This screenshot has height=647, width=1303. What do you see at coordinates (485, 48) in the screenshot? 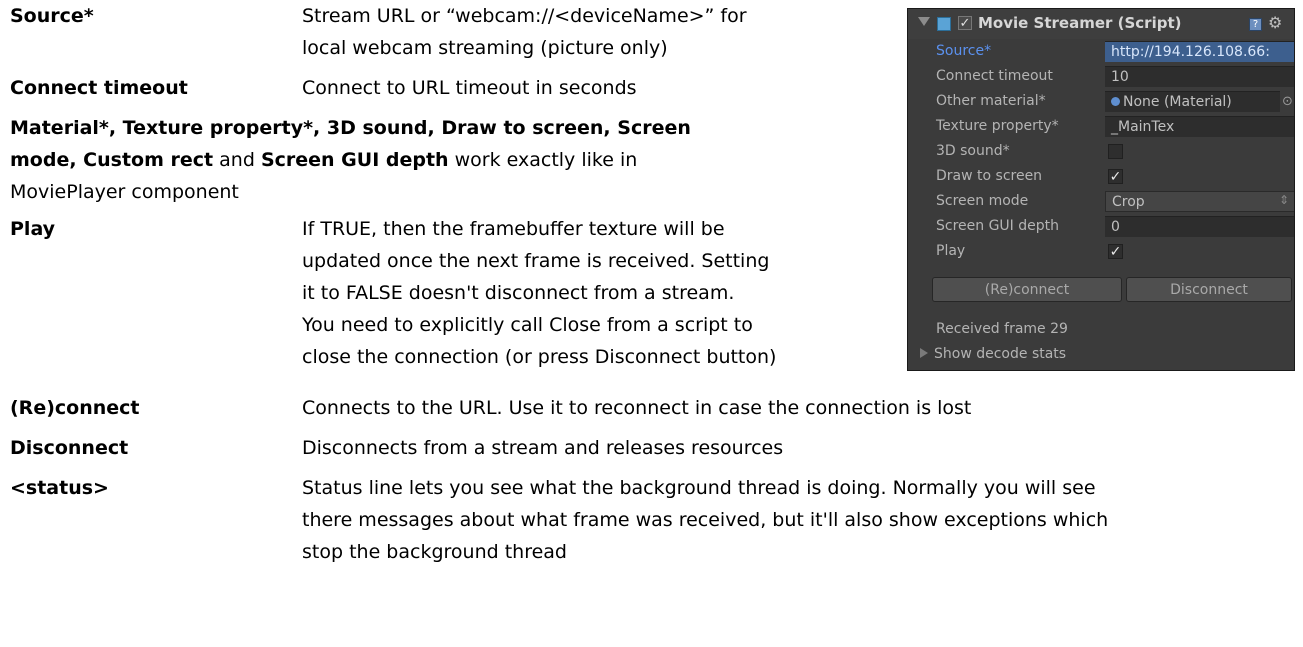
I see `desc-source-line2: local webcam streaming (picture only)` at bounding box center [485, 48].